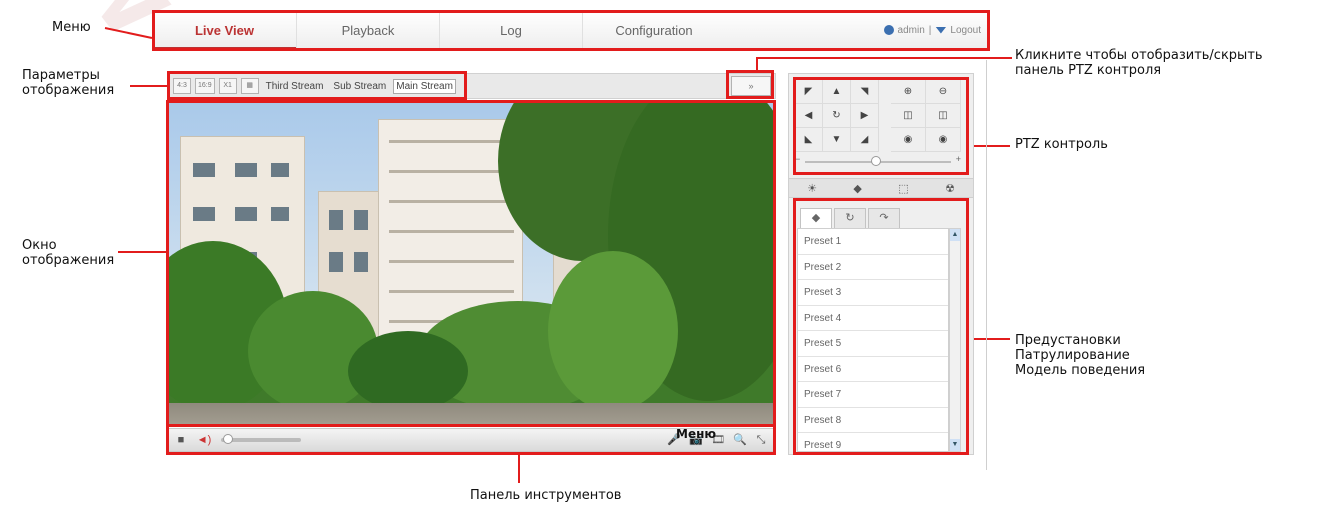 The height and width of the screenshot is (509, 1330). Describe the element at coordinates (837, 92) in the screenshot. I see `ptz-up-button: ▲` at that location.